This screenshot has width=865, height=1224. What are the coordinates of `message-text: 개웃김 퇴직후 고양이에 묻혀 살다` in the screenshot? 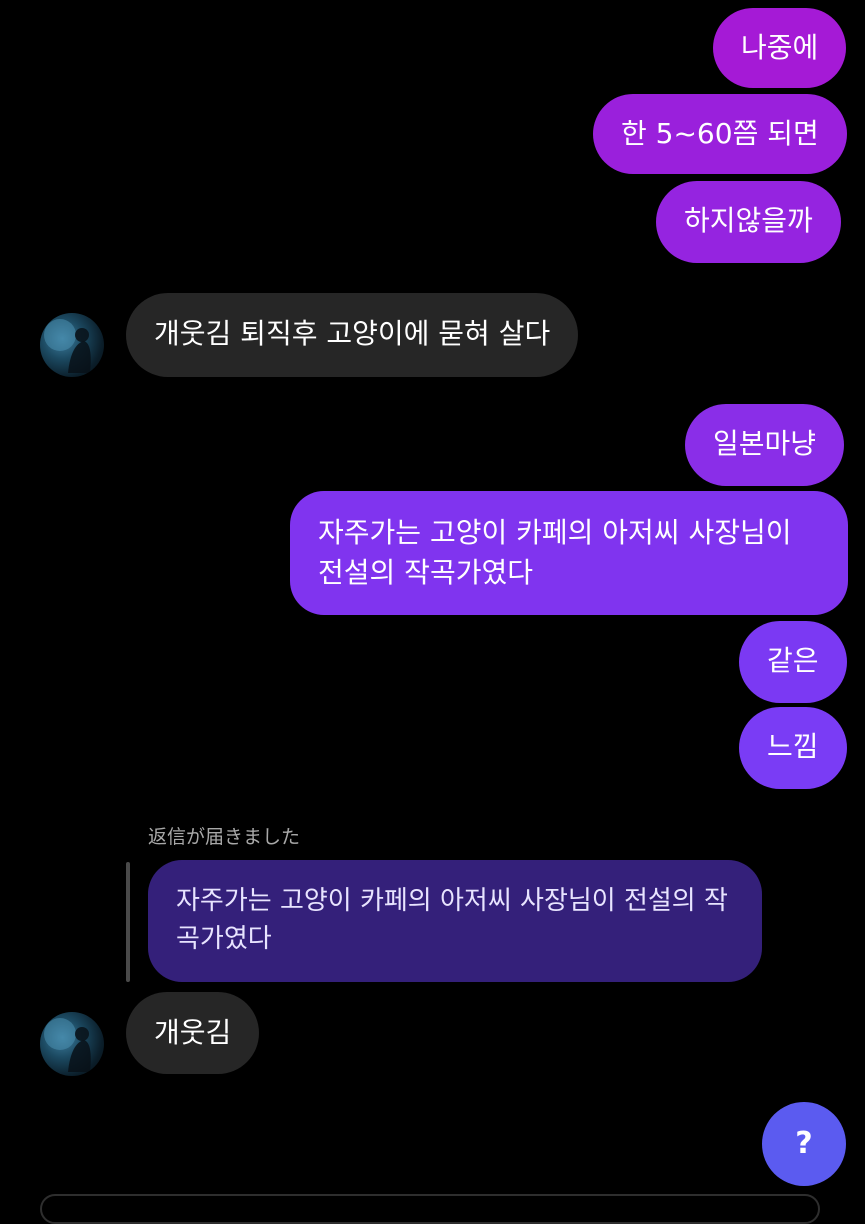 It's located at (352, 333).